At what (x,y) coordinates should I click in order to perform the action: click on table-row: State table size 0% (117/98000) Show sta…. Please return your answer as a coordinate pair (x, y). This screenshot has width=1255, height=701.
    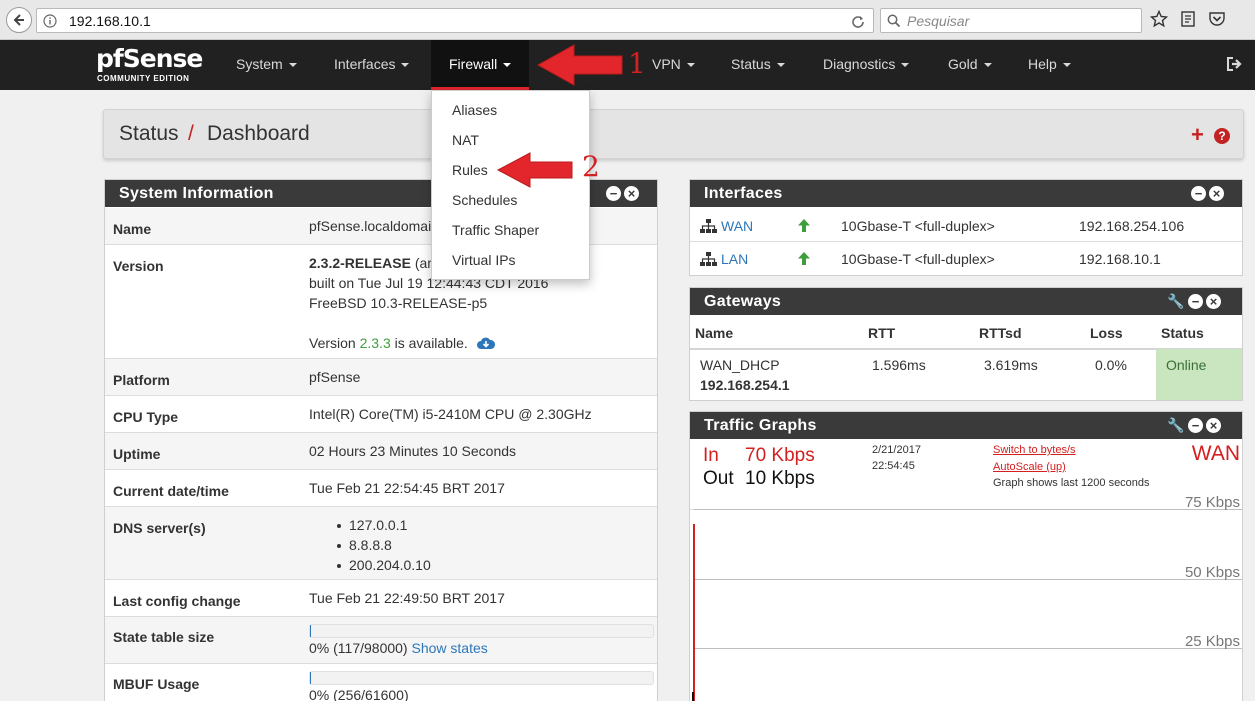
    Looking at the image, I should click on (381, 640).